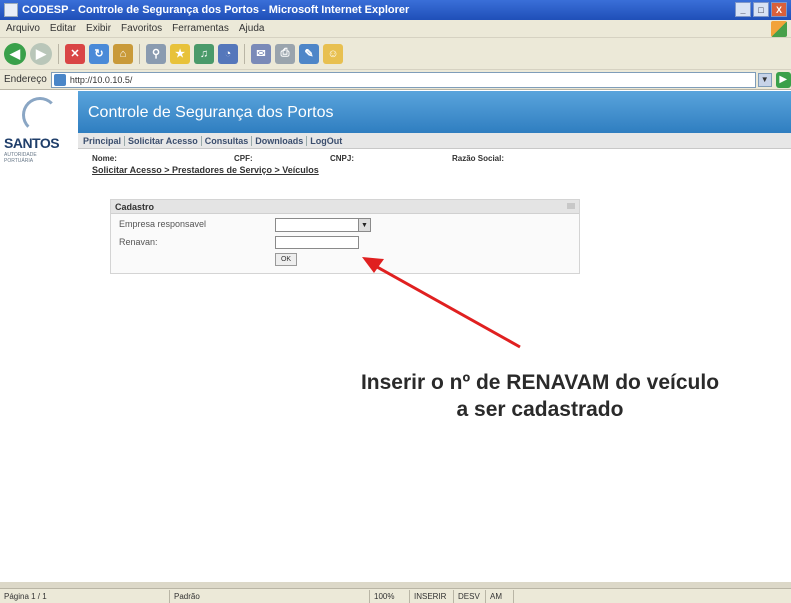  I want to click on edit-icon: ✎, so click(309, 53).